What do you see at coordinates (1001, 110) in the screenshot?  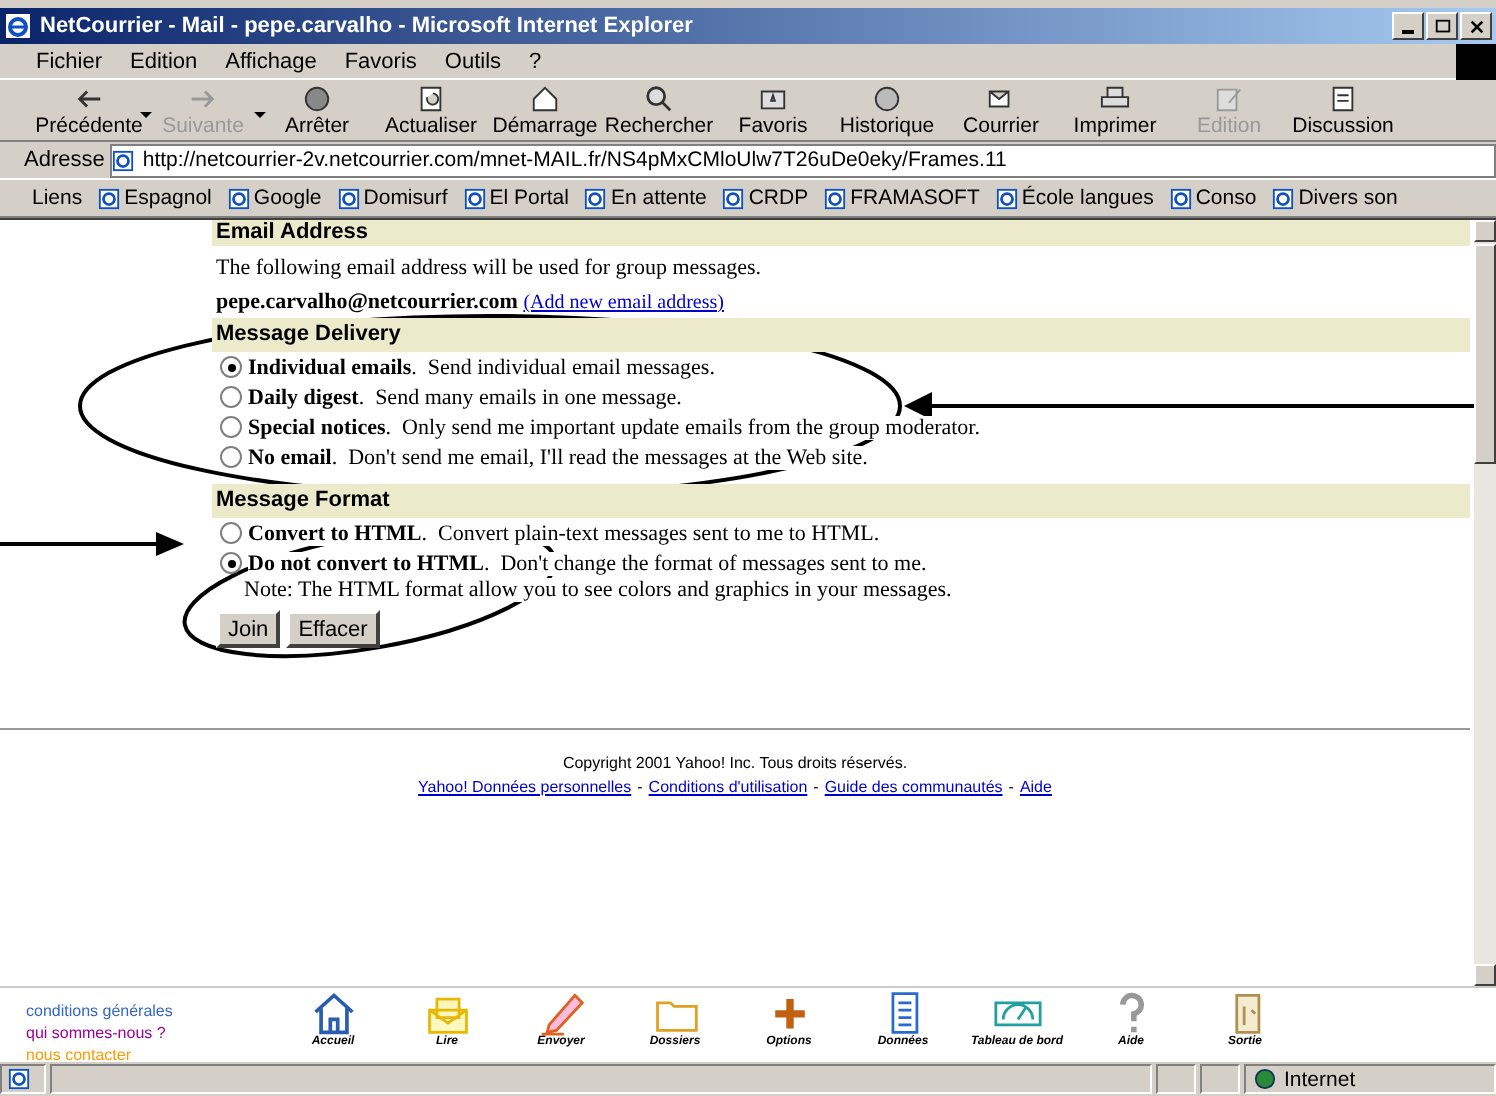 I see `toolbar-button: Courrier` at bounding box center [1001, 110].